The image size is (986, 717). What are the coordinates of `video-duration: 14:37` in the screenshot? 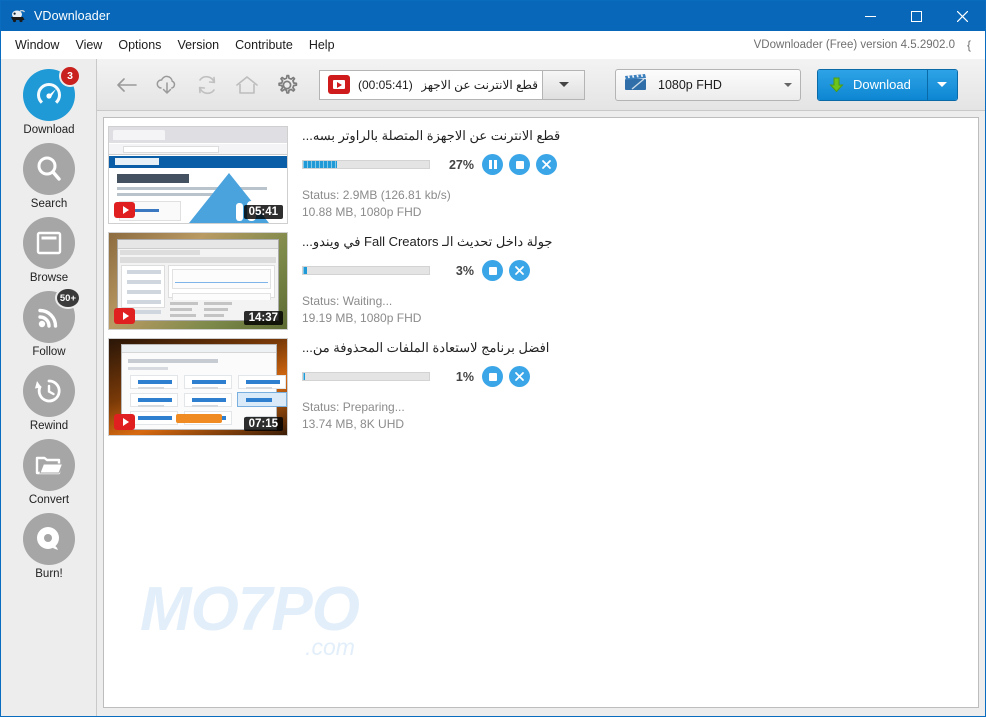 It's located at (263, 318).